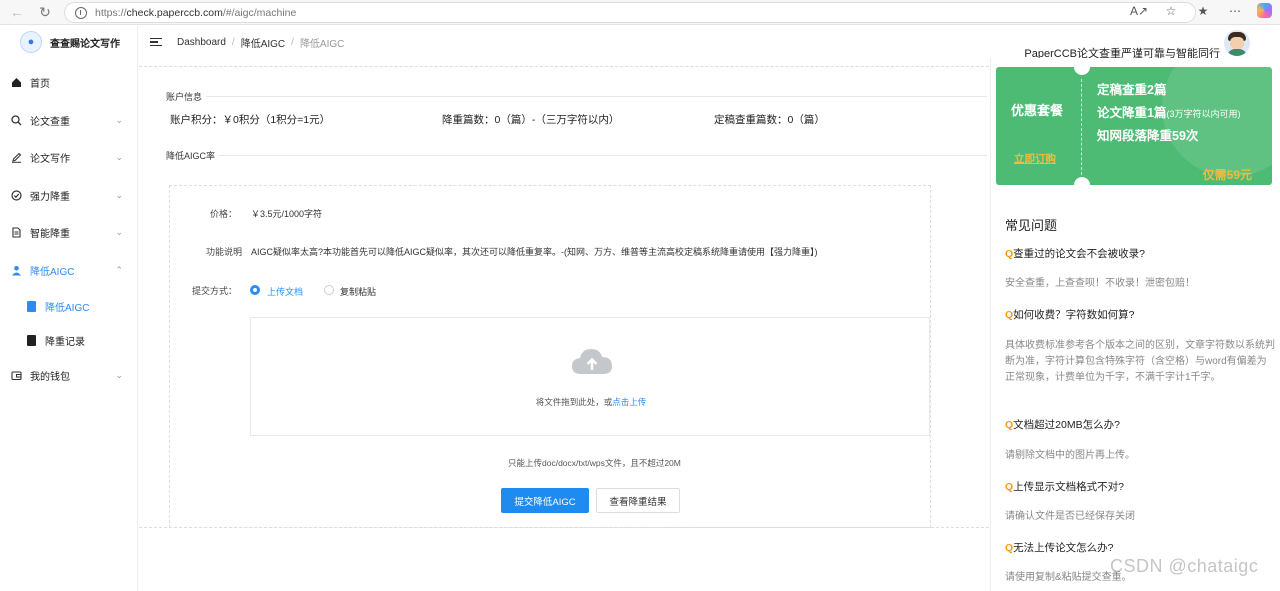  What do you see at coordinates (591, 402) in the screenshot?
I see `upload-instruction: 将文件拖到此处，或点击上传` at bounding box center [591, 402].